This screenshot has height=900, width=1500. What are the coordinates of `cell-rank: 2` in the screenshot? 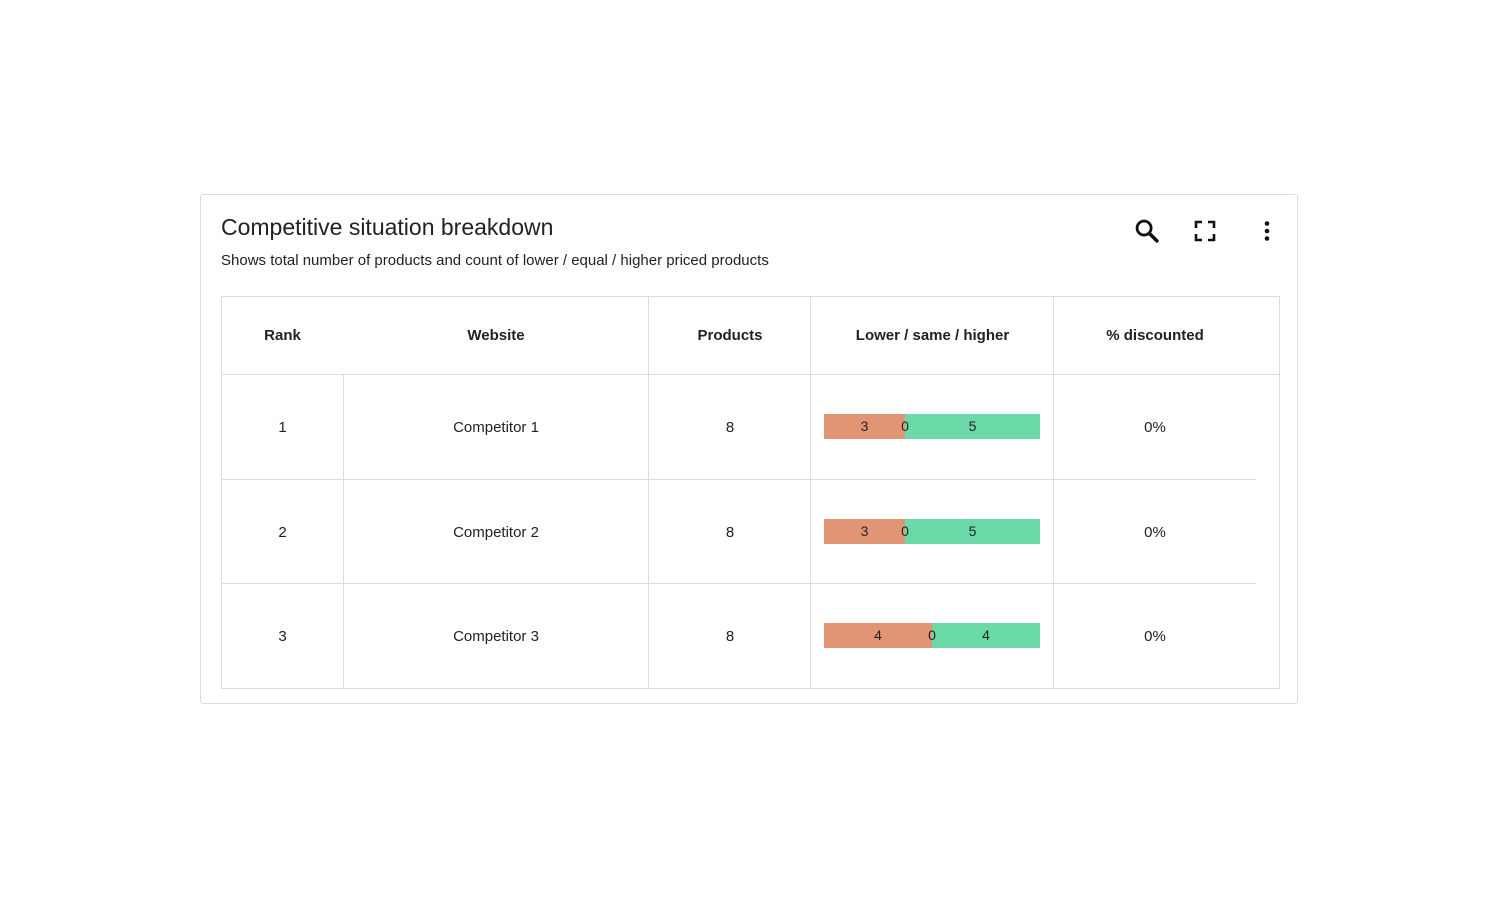 It's located at (282, 532).